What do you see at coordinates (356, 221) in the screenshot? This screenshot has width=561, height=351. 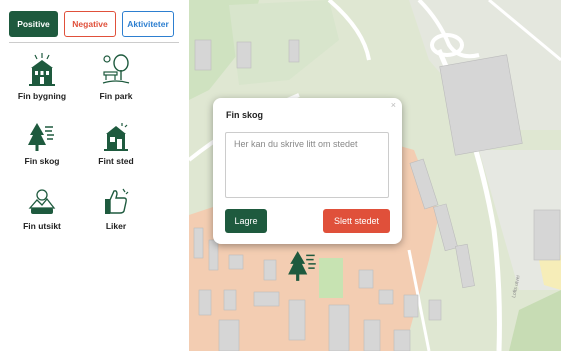 I see `delete-place-button: Slett stedet` at bounding box center [356, 221].